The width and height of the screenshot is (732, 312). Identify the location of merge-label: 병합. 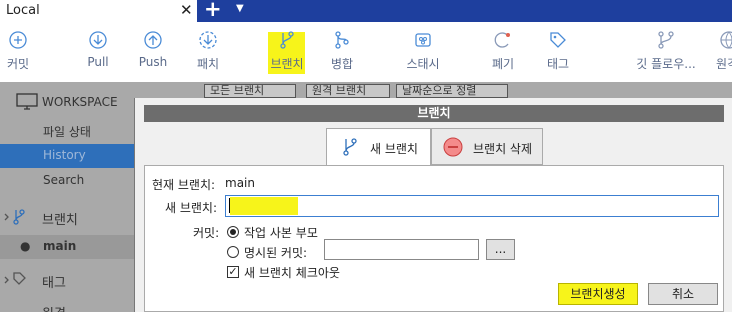
(342, 64).